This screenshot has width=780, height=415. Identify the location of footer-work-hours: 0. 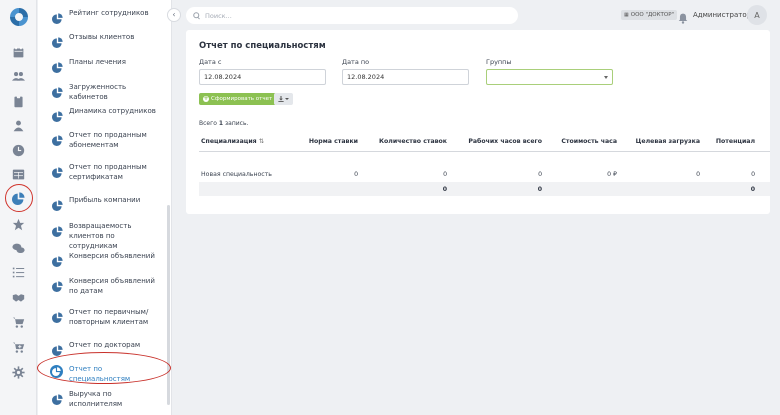
(539, 189).